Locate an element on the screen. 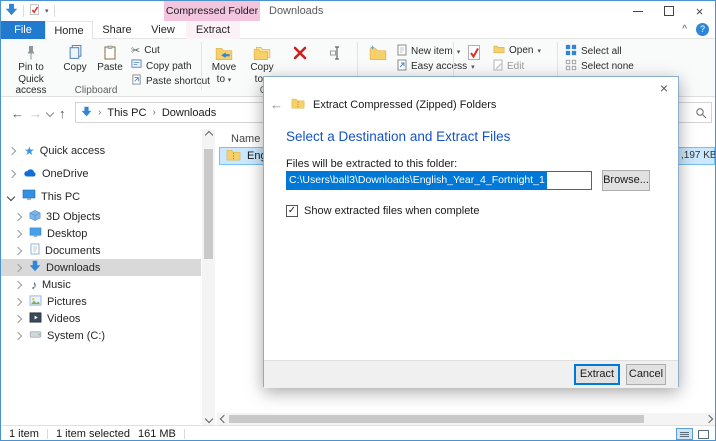 The width and height of the screenshot is (716, 441). move-to-button: Move to ▾ is located at coordinates (224, 63).